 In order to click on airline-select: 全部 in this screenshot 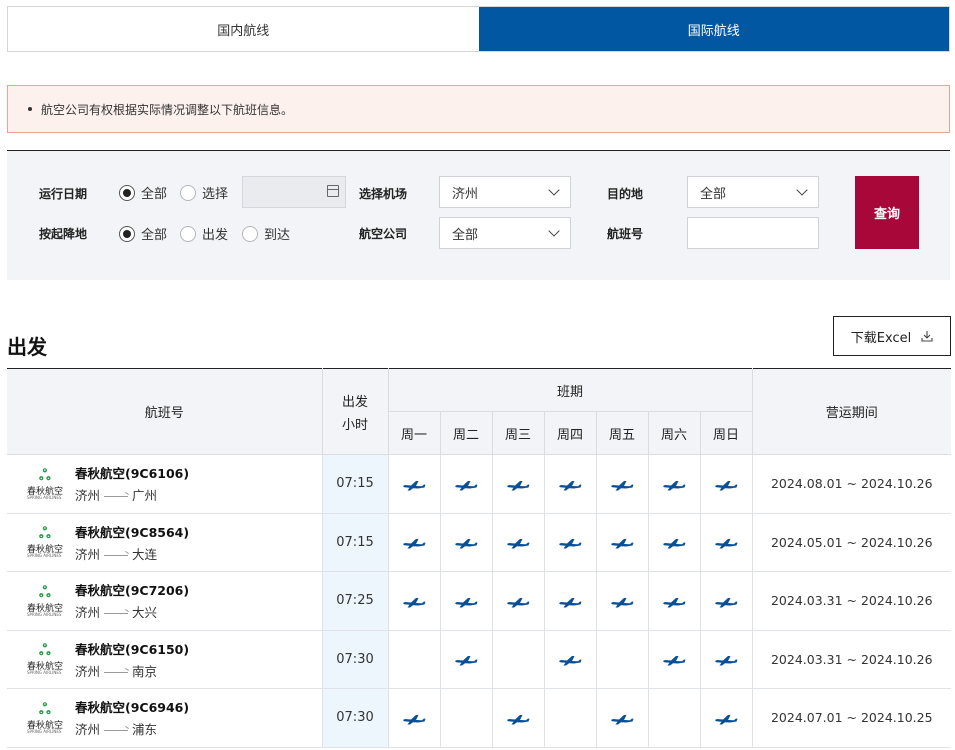, I will do `click(505, 233)`.